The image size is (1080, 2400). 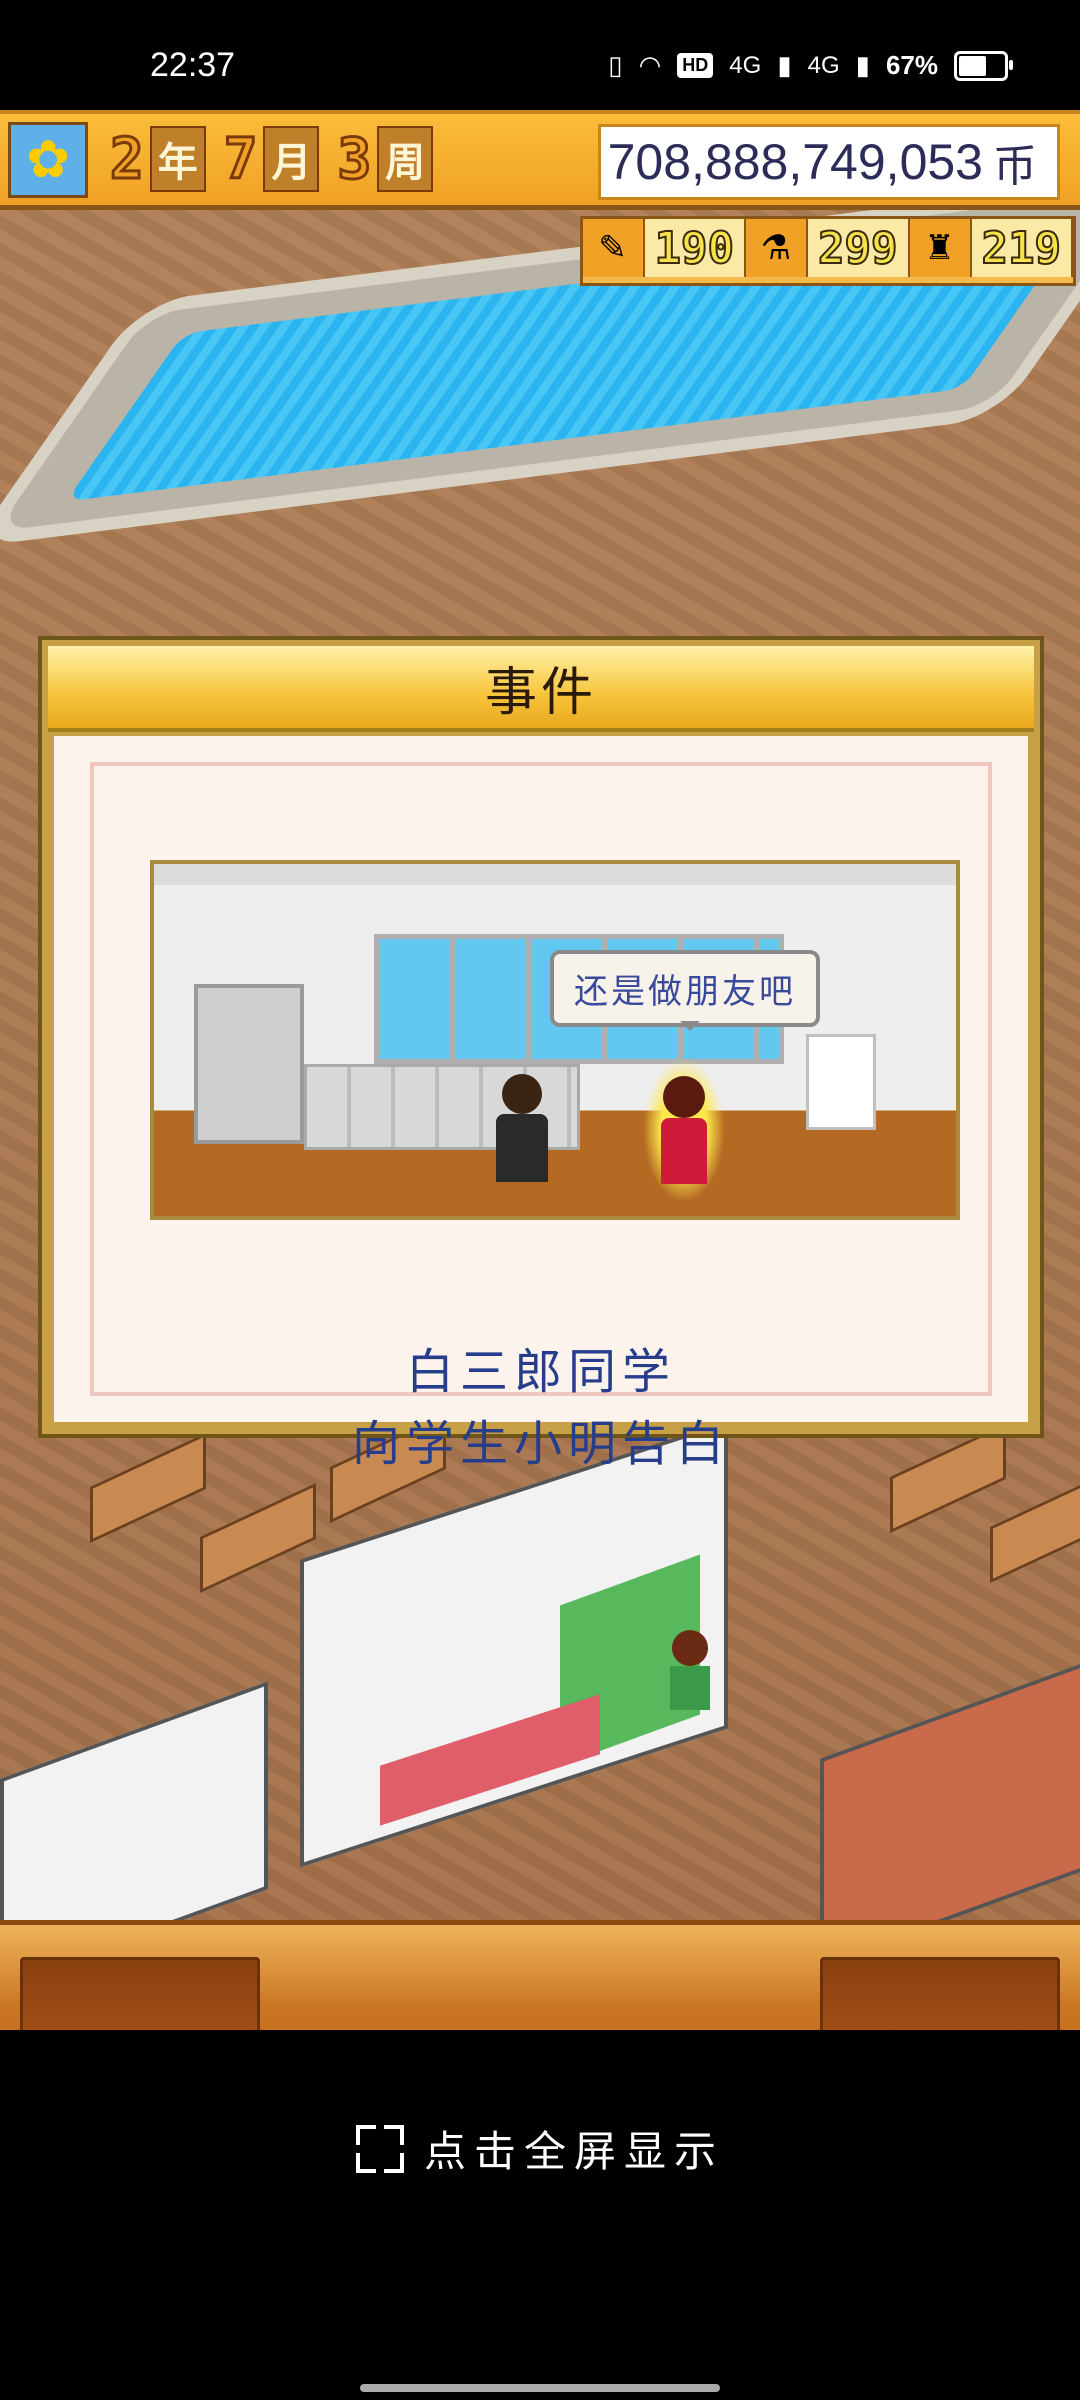 What do you see at coordinates (379, 2148) in the screenshot?
I see `expand-icon` at bounding box center [379, 2148].